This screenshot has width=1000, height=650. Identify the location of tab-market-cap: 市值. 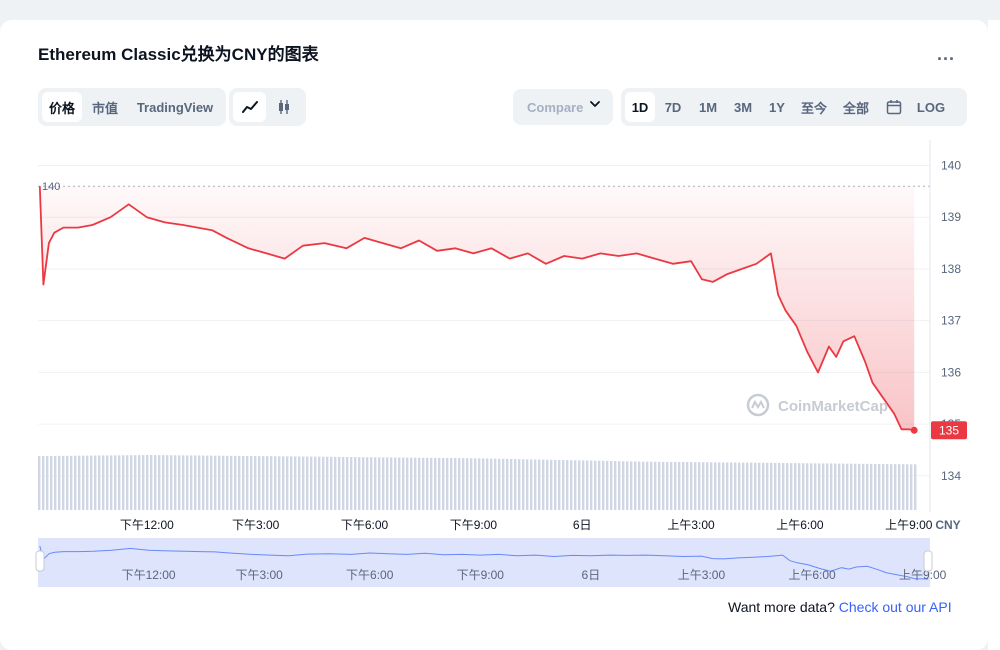
(105, 107).